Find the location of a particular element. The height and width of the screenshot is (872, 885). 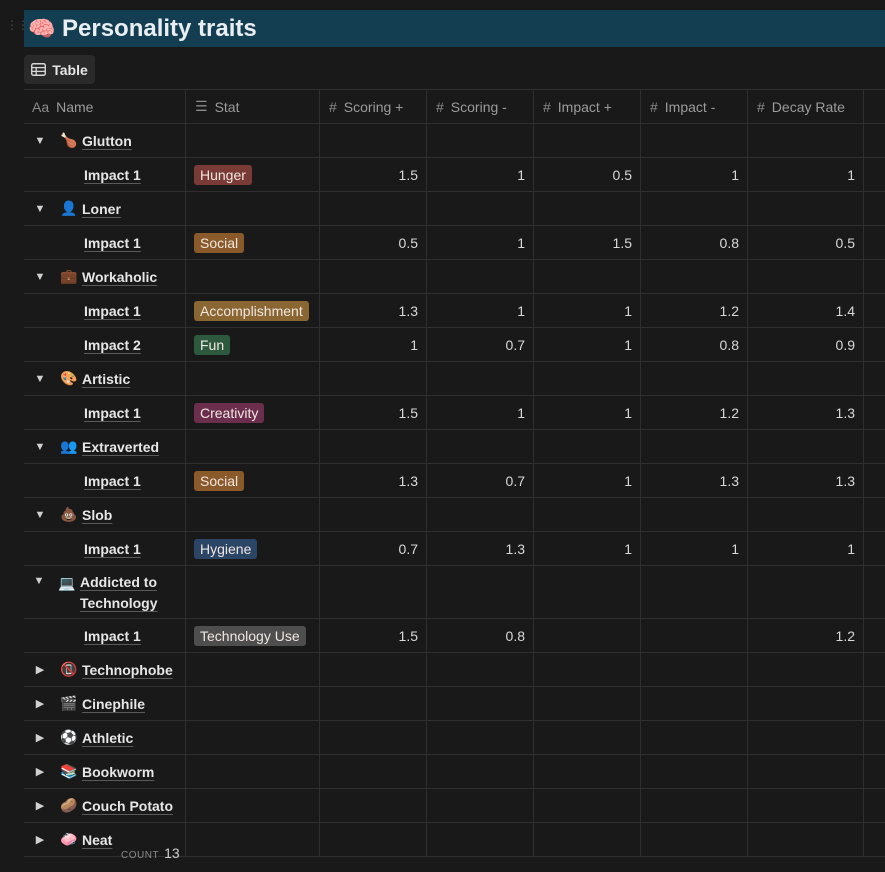

stat-cell: Fun is located at coordinates (253, 344).